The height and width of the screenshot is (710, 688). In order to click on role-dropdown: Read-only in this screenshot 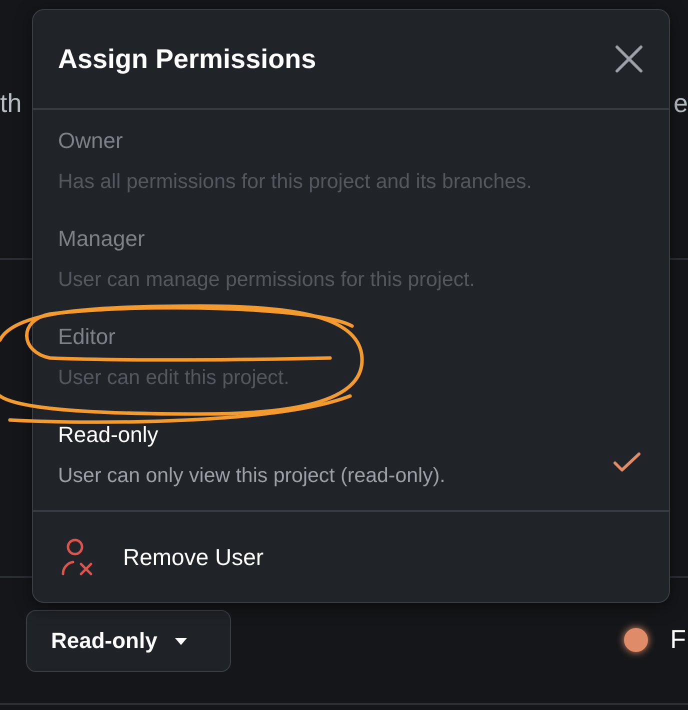, I will do `click(128, 641)`.